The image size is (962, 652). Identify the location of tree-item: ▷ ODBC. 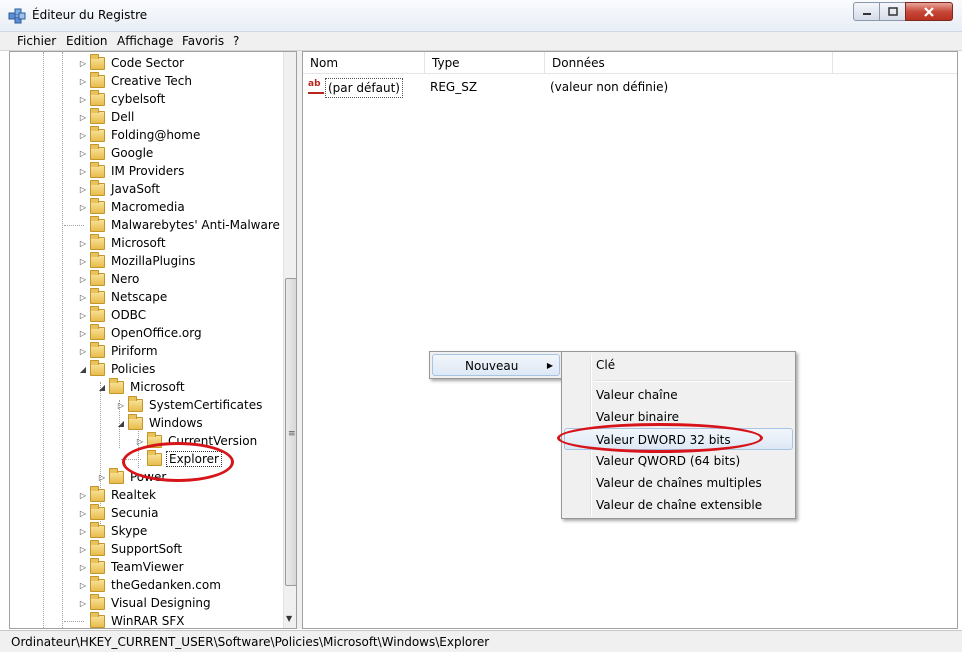
(113, 314).